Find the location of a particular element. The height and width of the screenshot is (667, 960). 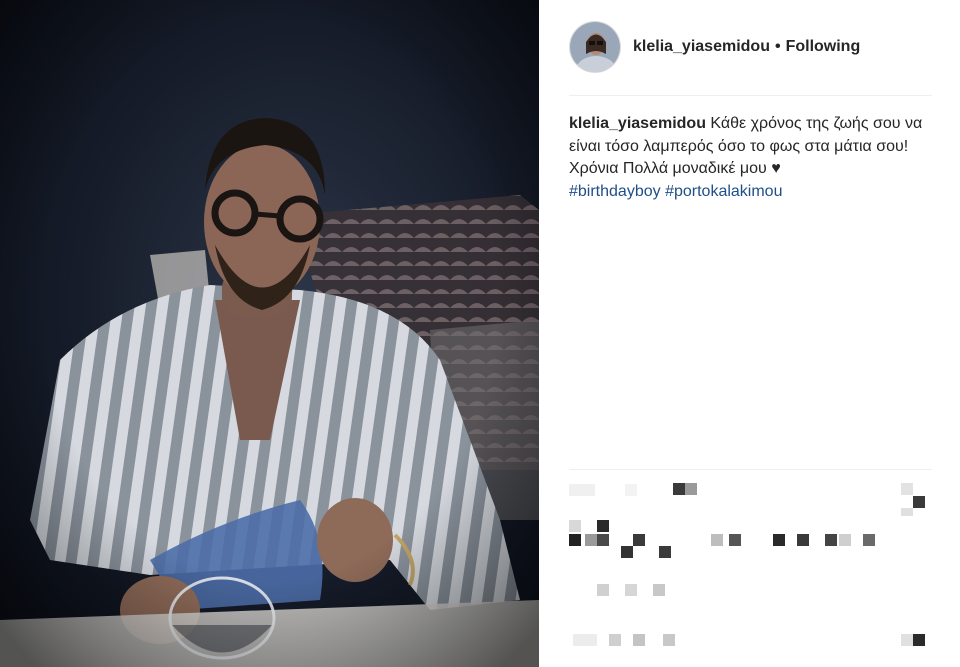

hashtag-birthdayboy: #birthdayboy is located at coordinates (615, 191).